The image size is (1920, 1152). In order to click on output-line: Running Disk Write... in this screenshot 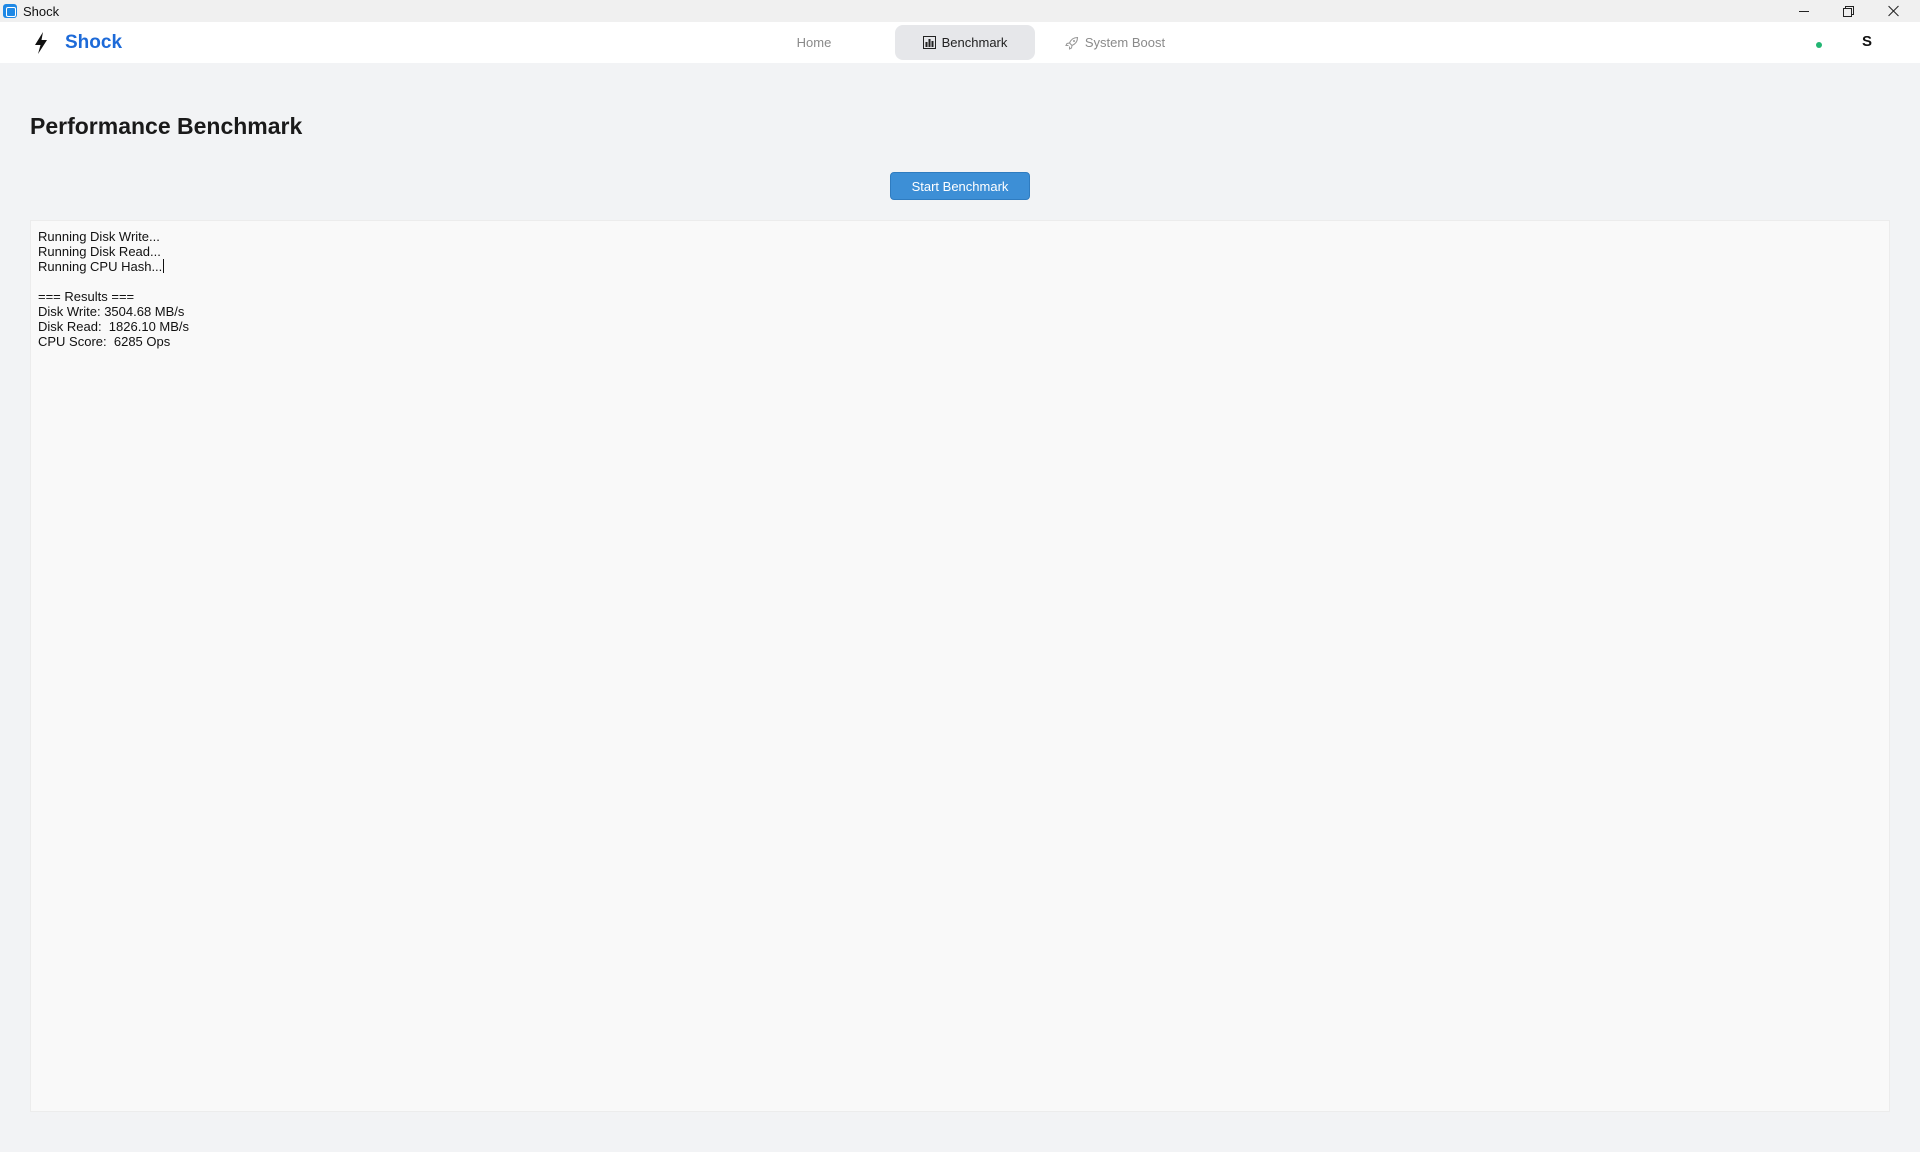, I will do `click(99, 236)`.